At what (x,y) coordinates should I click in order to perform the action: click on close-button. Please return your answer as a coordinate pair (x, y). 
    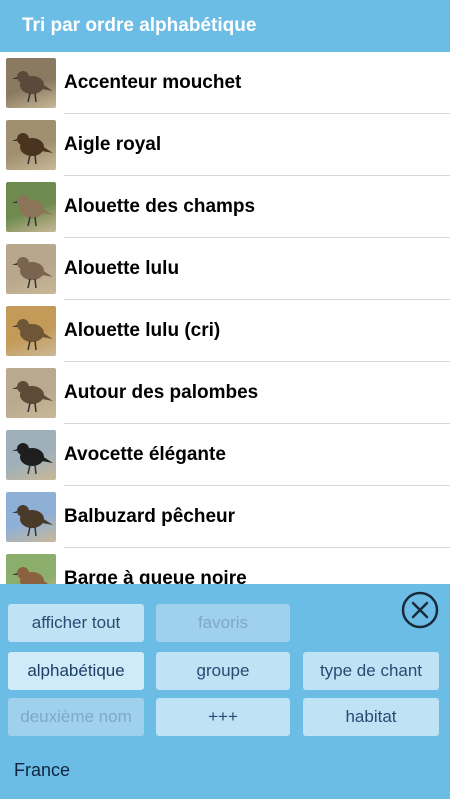
    Looking at the image, I should click on (420, 610).